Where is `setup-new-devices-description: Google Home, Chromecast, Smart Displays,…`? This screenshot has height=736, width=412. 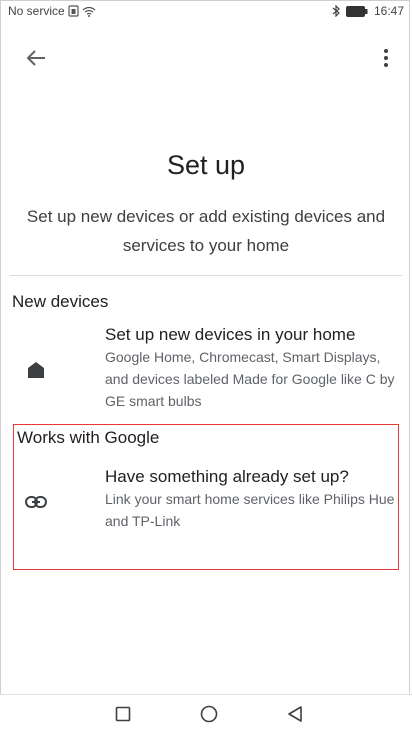 setup-new-devices-description: Google Home, Chromecast, Smart Displays,… is located at coordinates (250, 379).